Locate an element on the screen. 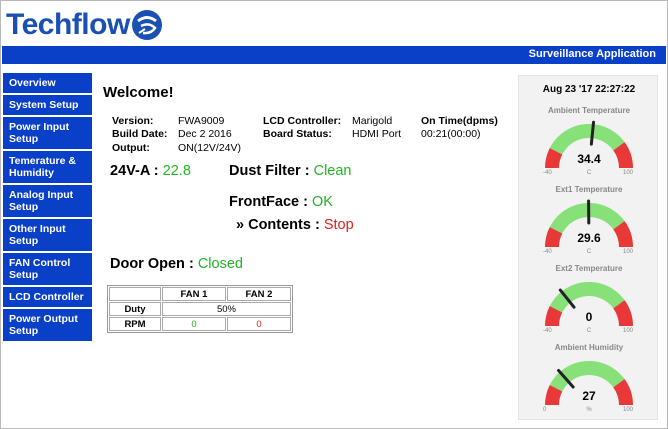  output-value: ON(12V/24V) is located at coordinates (210, 148).